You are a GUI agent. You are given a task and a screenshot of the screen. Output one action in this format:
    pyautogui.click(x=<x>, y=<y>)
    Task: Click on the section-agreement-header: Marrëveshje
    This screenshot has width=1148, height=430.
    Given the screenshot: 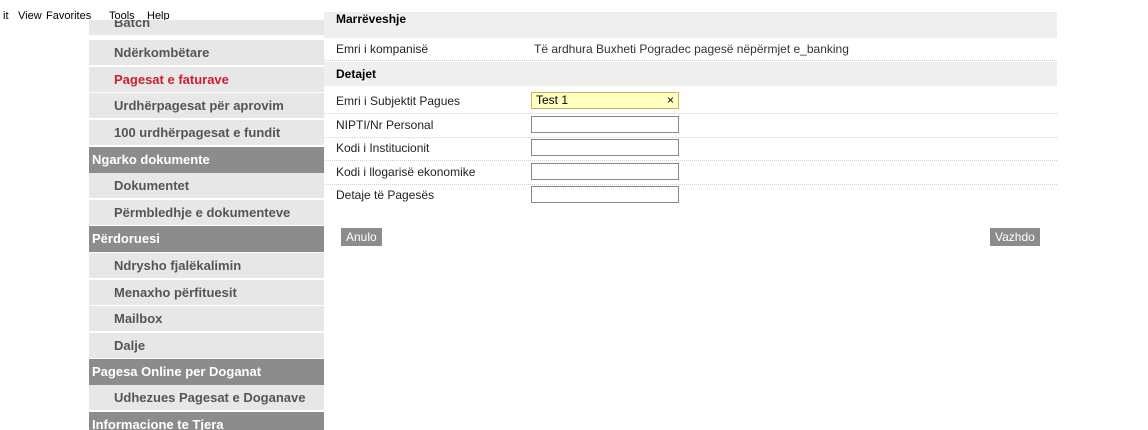 What is the action you would take?
    pyautogui.click(x=690, y=25)
    